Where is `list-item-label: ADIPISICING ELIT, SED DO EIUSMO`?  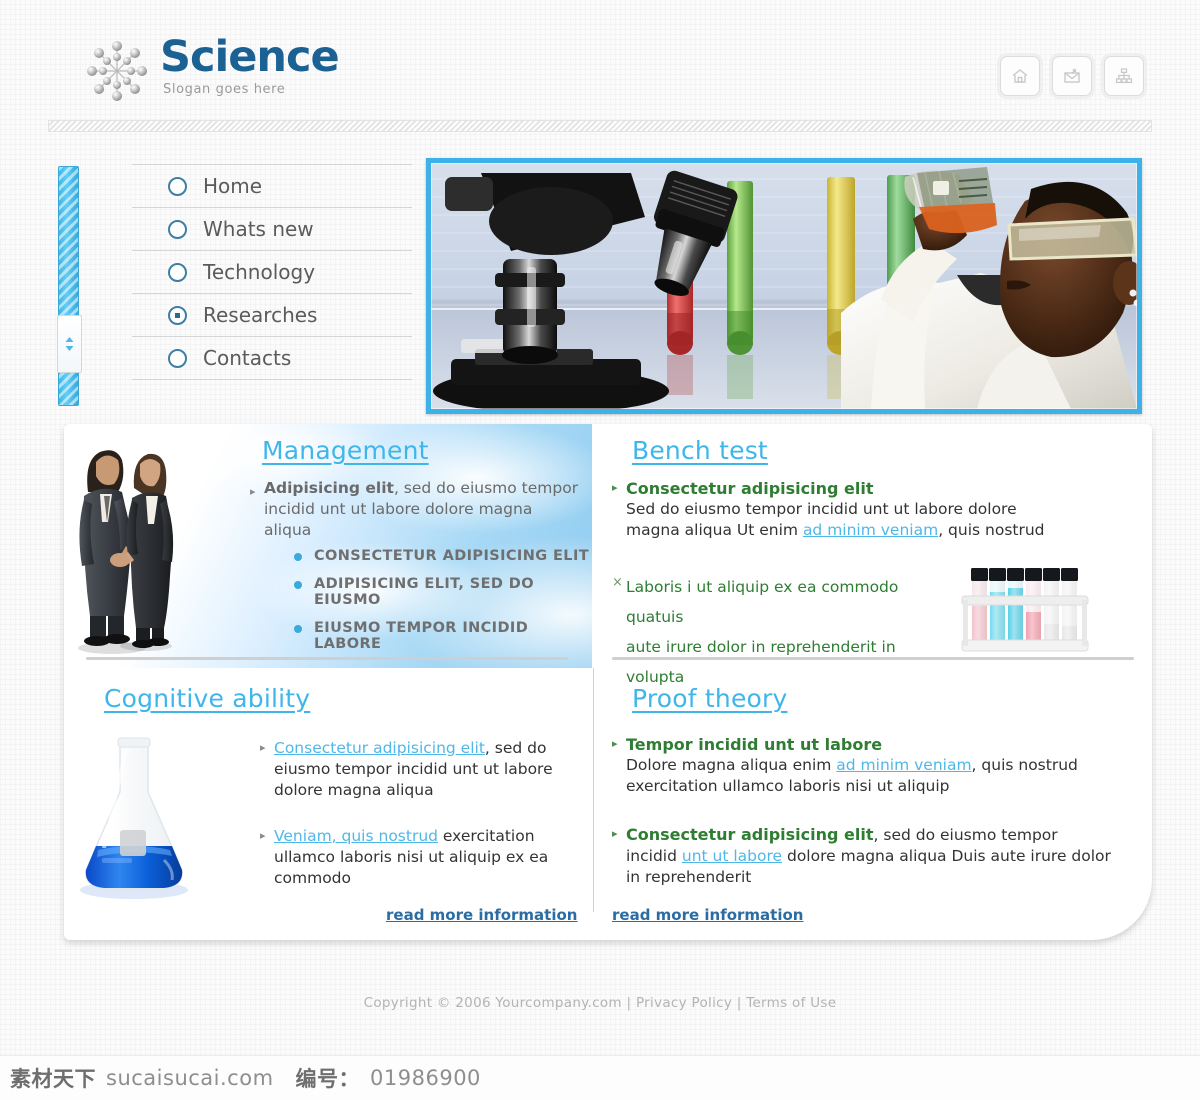
list-item-label: ADIPISICING ELIT, SED DO EIUSMO is located at coordinates (424, 592).